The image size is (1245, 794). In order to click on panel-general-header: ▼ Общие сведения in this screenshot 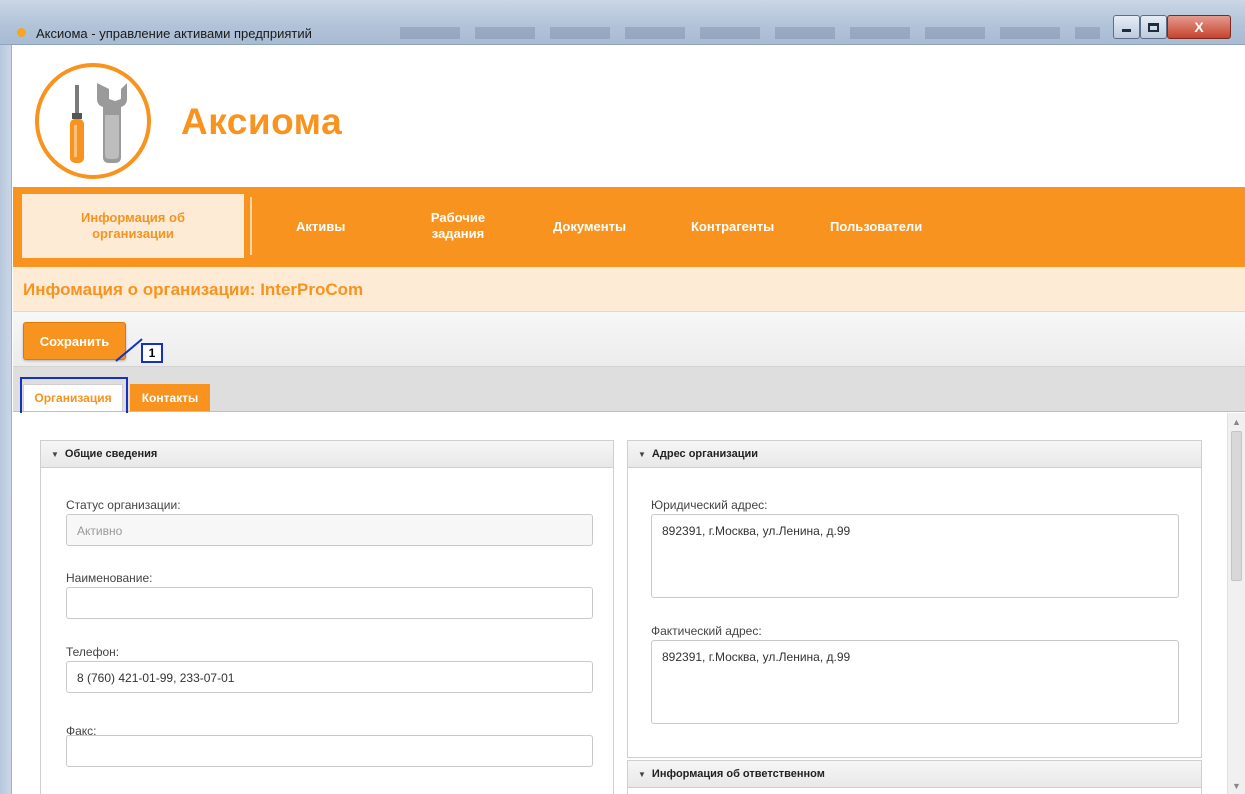, I will do `click(327, 454)`.